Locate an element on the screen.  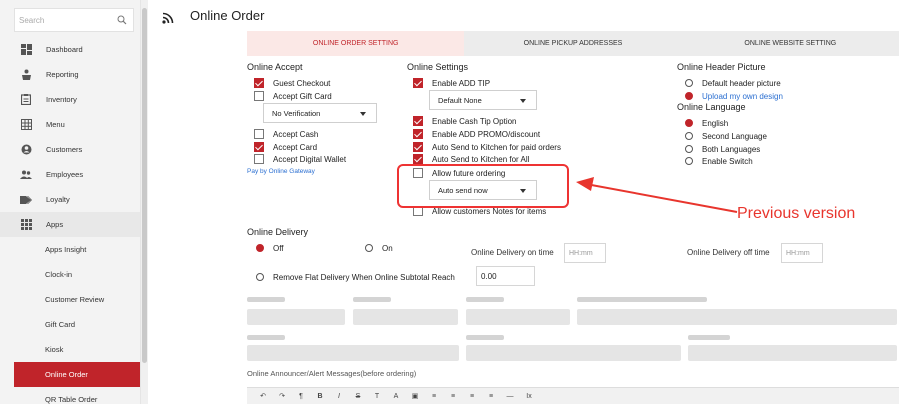
accept-gift-card-checkbox is located at coordinates (259, 96).